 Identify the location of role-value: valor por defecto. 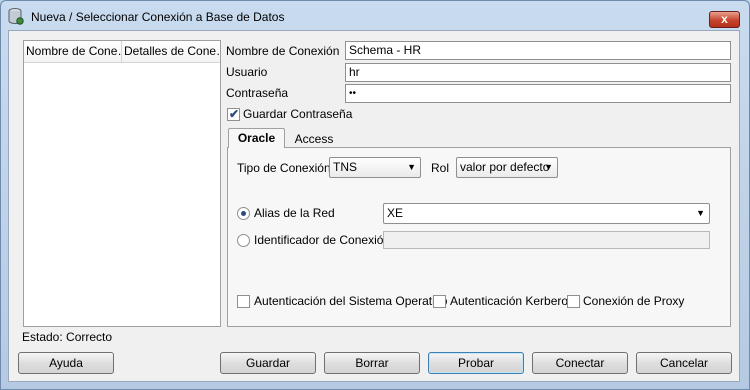
(505, 167).